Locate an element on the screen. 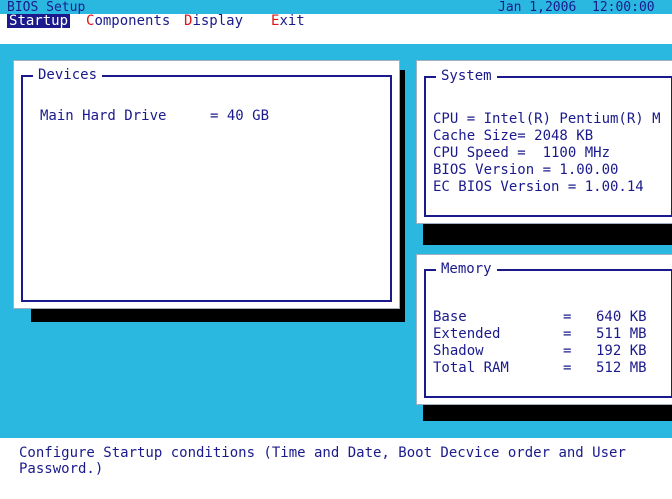 This screenshot has width=672, height=499. title-bar: BIOS Setup Jan 1,2006 12:00:00 is located at coordinates (336, 7).